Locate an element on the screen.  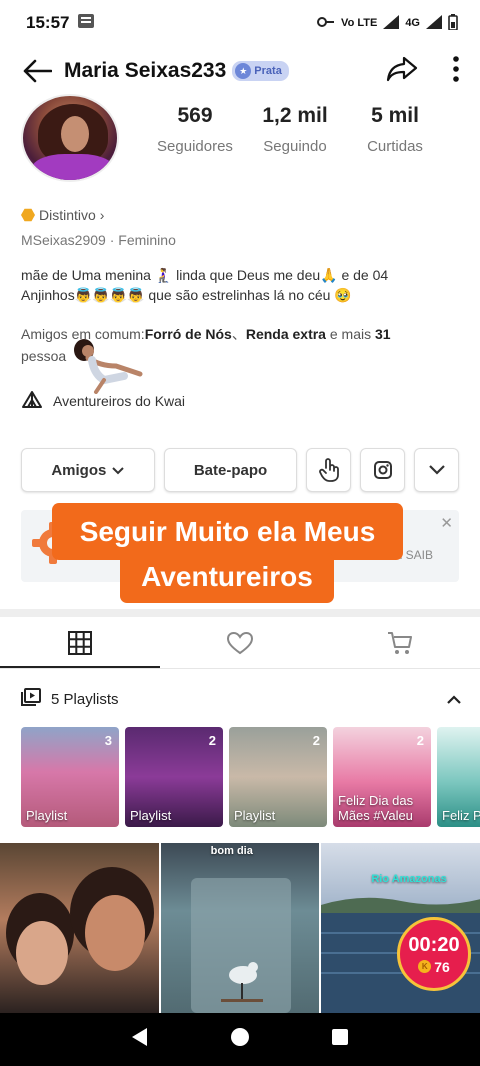
system-nav-bar is located at coordinates (240, 1039).